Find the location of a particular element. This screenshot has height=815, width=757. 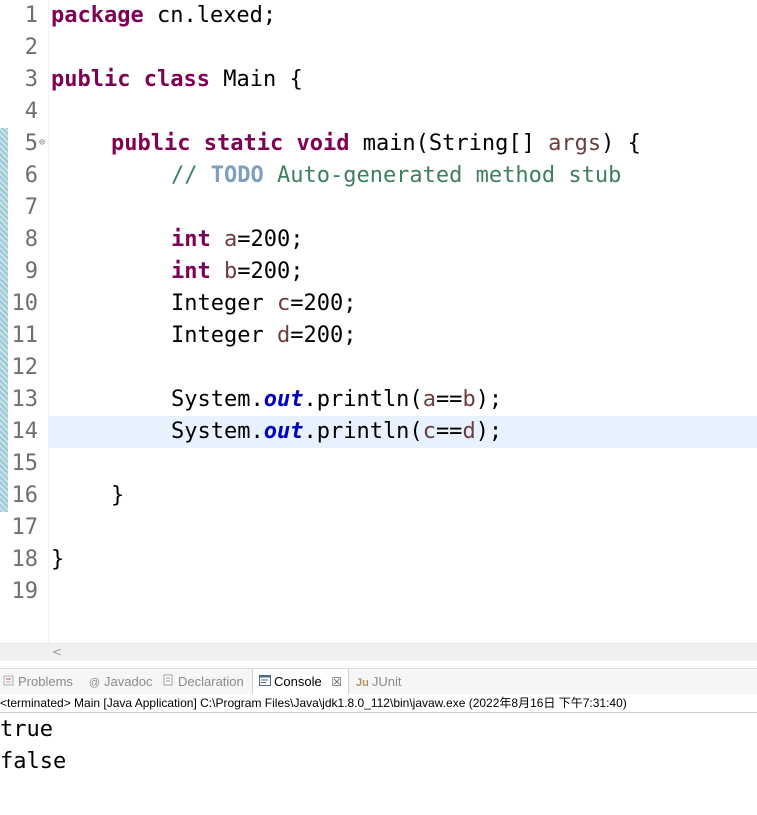

tab-declaration: Declaration is located at coordinates (203, 681).